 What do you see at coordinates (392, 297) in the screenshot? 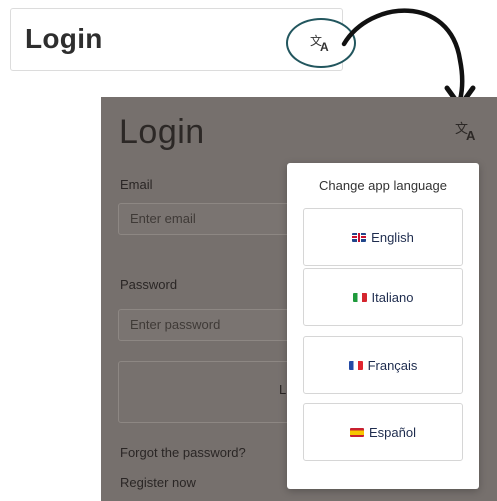
I see `language-label: Italiano` at bounding box center [392, 297].